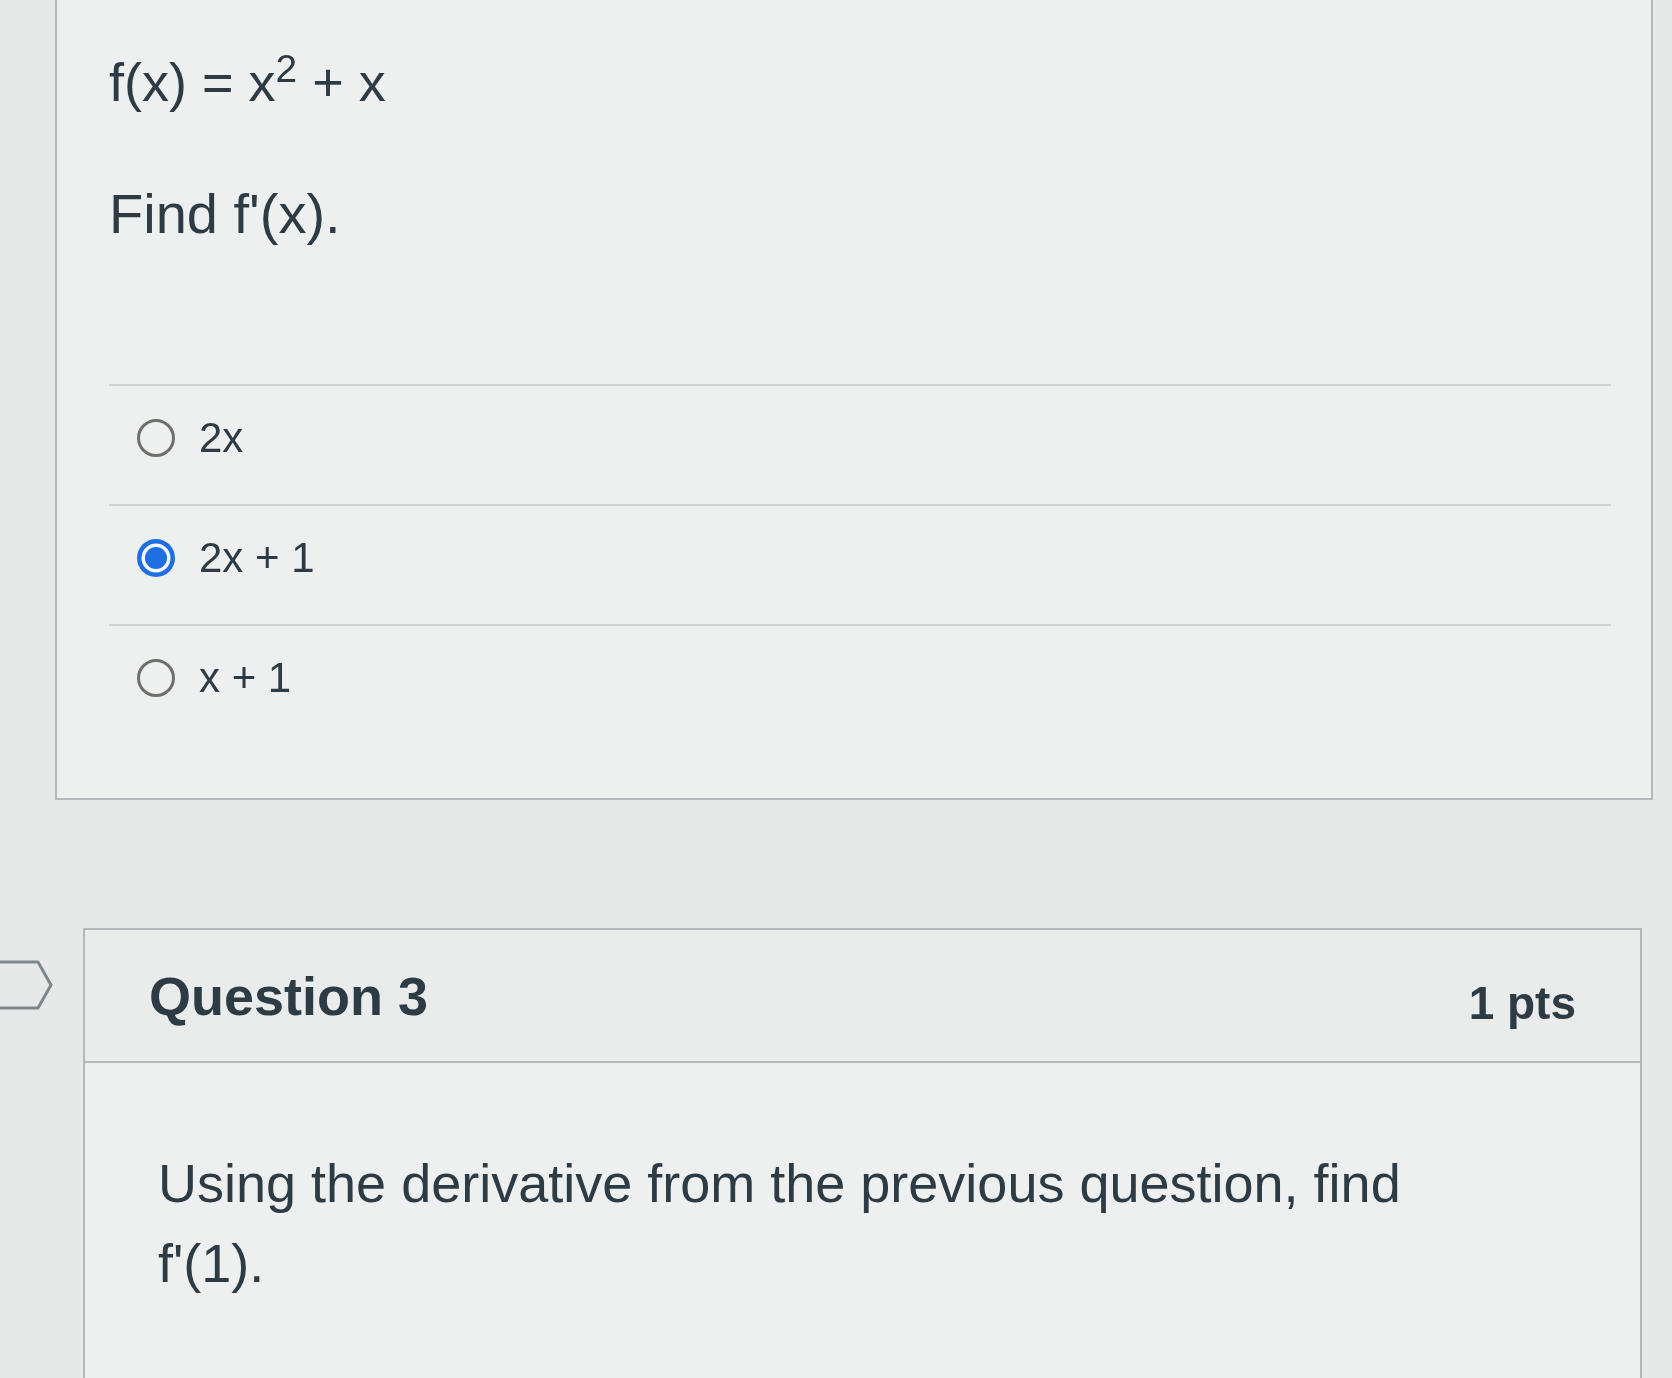 The width and height of the screenshot is (1672, 1378). Describe the element at coordinates (247, 81) in the screenshot. I see `function-text: f(x) = x$^{2}$ + x` at that location.